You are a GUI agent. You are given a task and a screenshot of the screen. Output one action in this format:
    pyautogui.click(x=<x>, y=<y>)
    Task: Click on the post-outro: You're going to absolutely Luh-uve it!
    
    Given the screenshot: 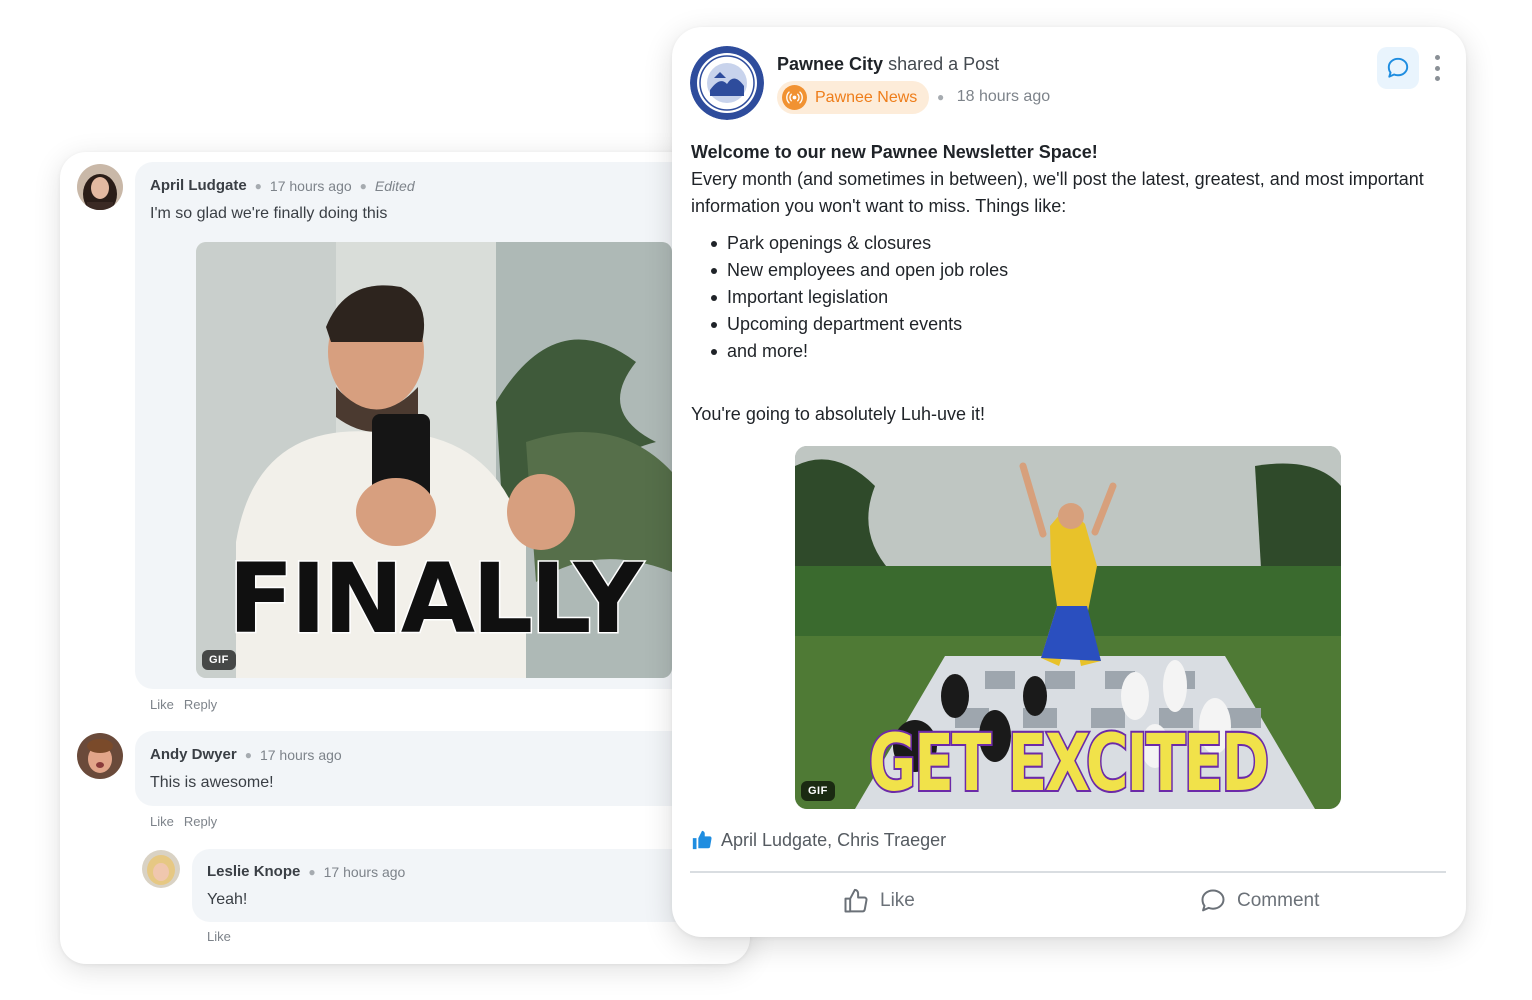 What is the action you would take?
    pyautogui.click(x=838, y=414)
    